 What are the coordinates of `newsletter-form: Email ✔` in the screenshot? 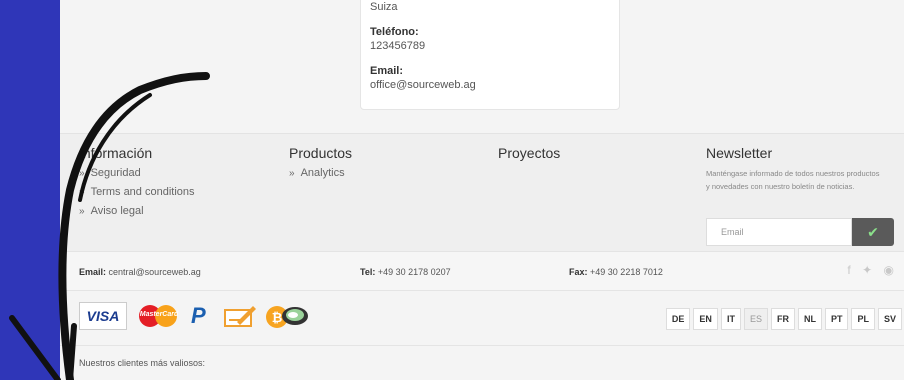 It's located at (800, 232).